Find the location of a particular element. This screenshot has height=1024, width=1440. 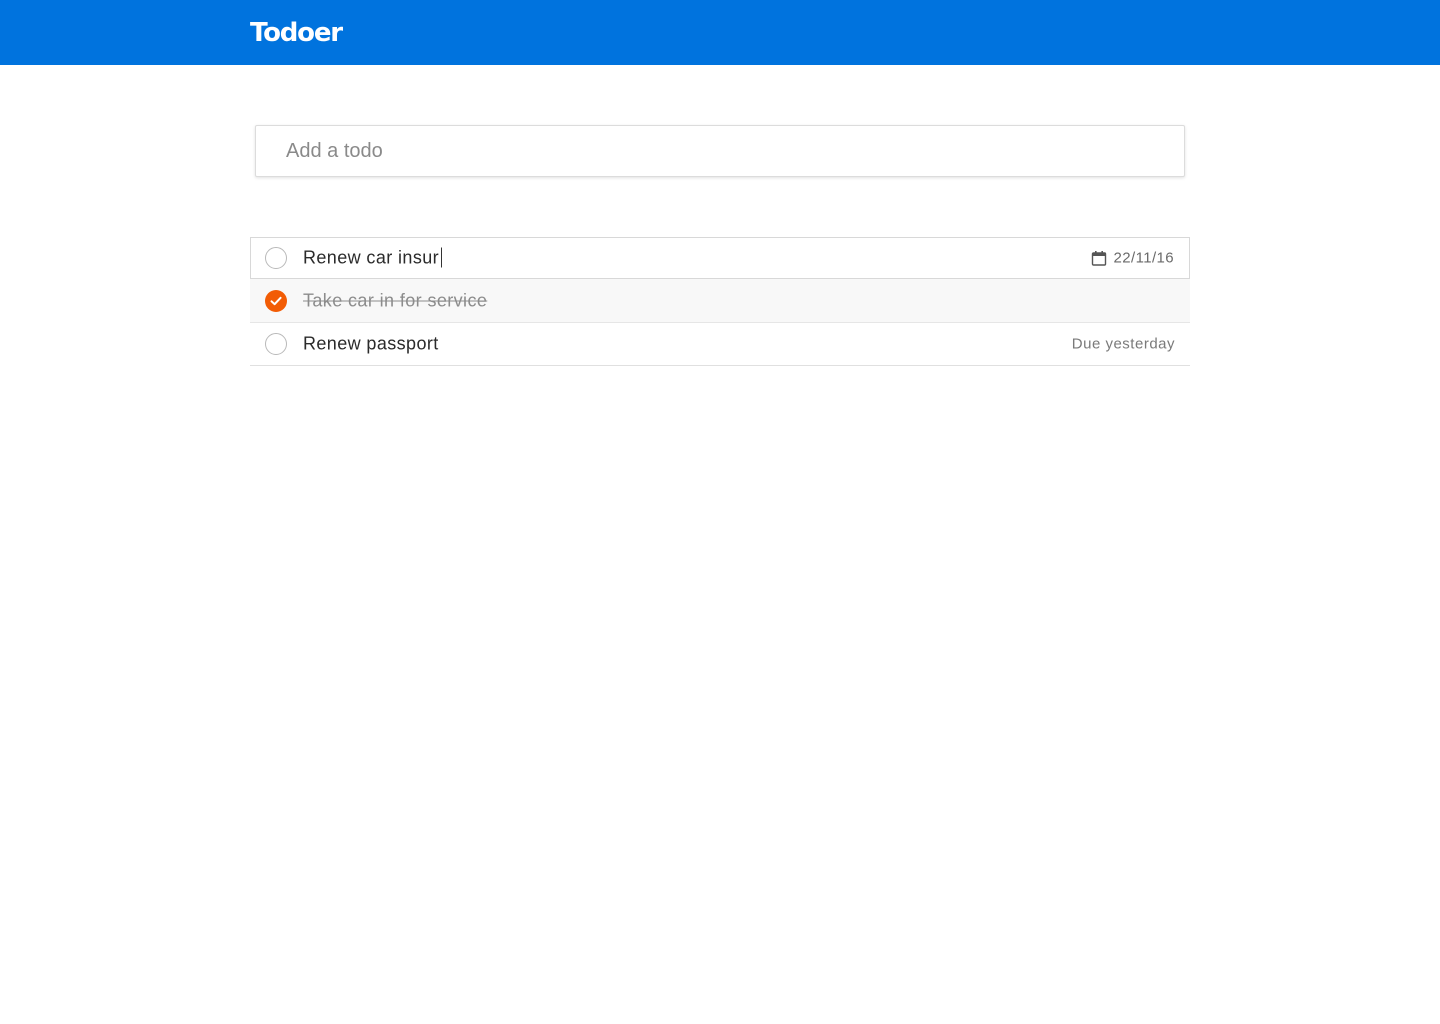

todo-item-completed: Take car in for service is located at coordinates (720, 301).